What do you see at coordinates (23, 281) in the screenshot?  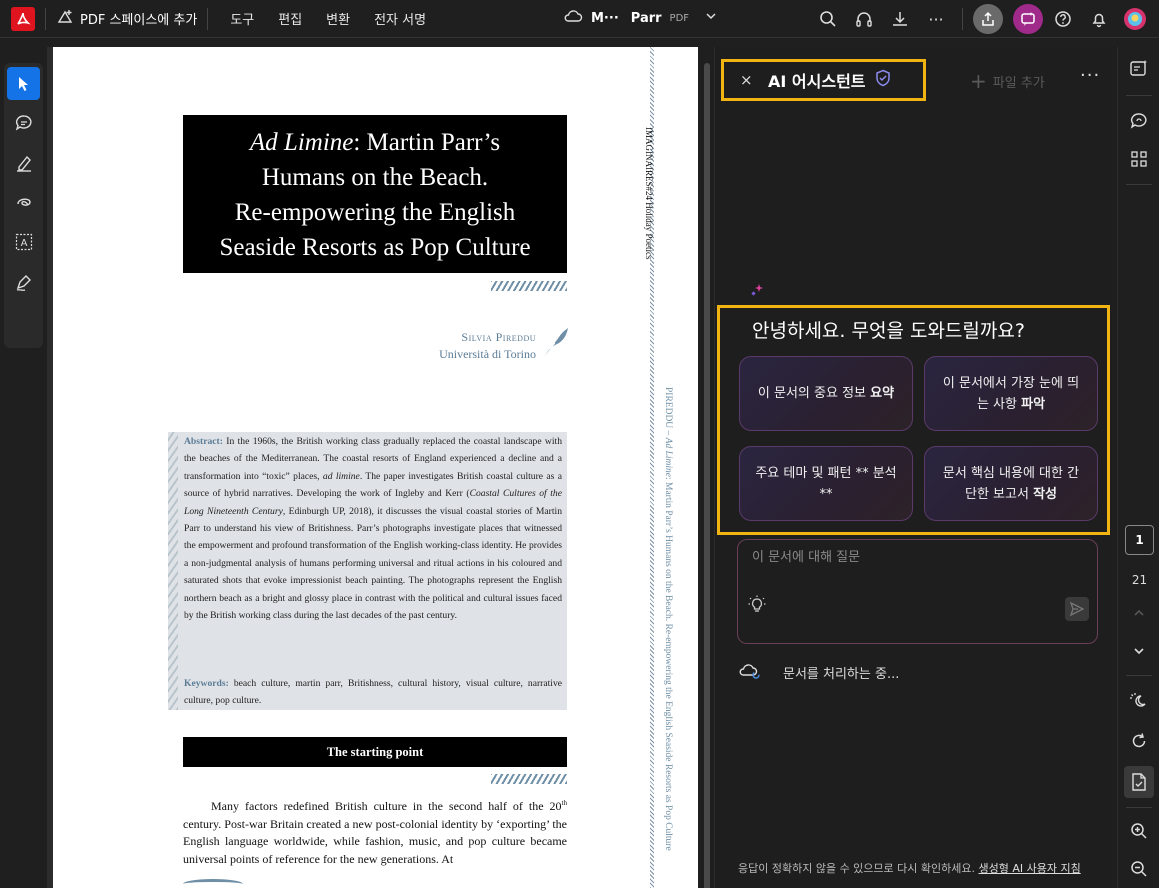 I see `sign-pen-icon` at bounding box center [23, 281].